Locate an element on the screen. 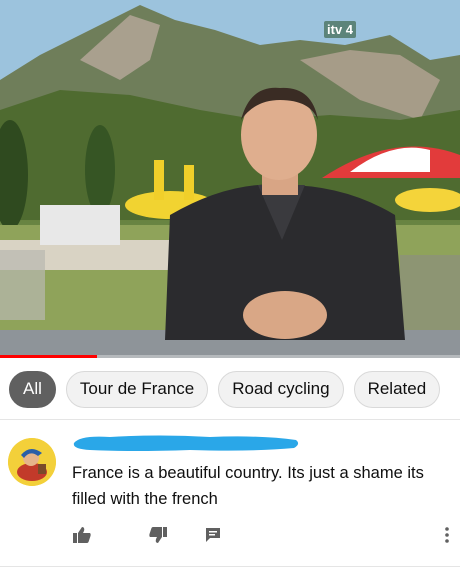  reply-icon is located at coordinates (213, 535).